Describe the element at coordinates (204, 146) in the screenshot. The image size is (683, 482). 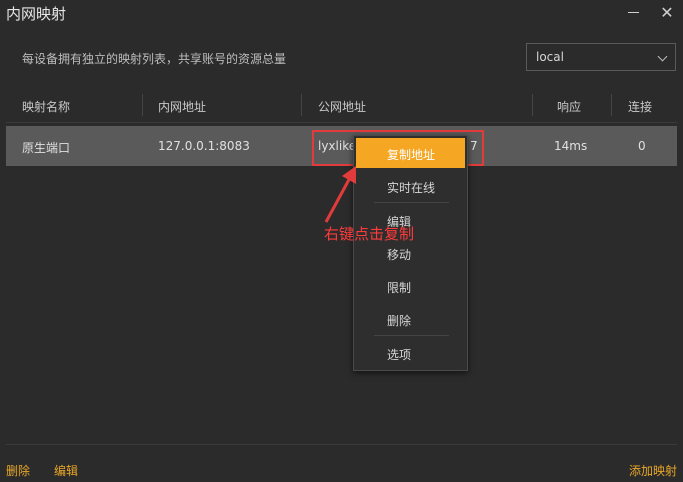
I see `cell-internal-address: 127.0.0.1:8083` at that location.